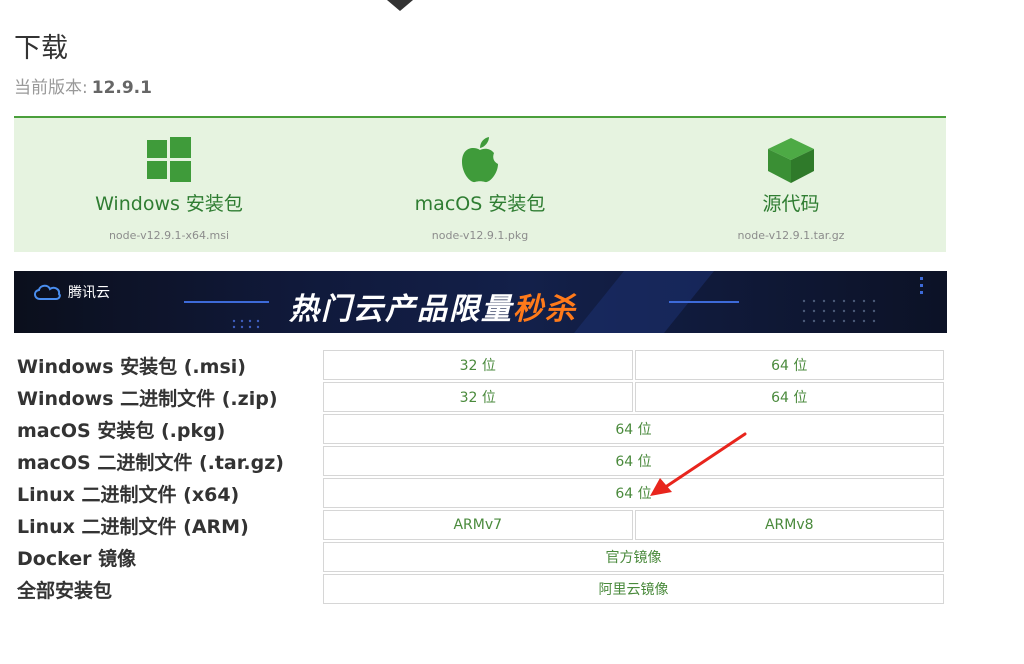 Image resolution: width=1024 pixels, height=664 pixels. I want to click on row-label: Windows 二进制文件 (.zip), so click(147, 398).